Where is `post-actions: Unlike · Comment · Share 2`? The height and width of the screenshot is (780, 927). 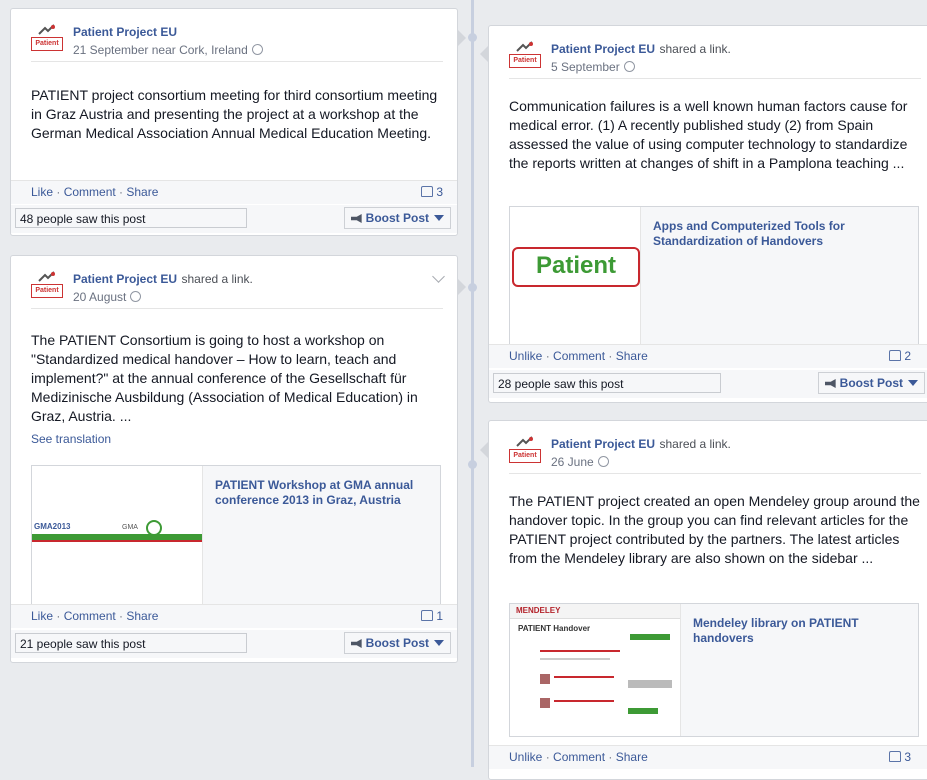 post-actions: Unlike · Comment · Share 2 is located at coordinates (708, 356).